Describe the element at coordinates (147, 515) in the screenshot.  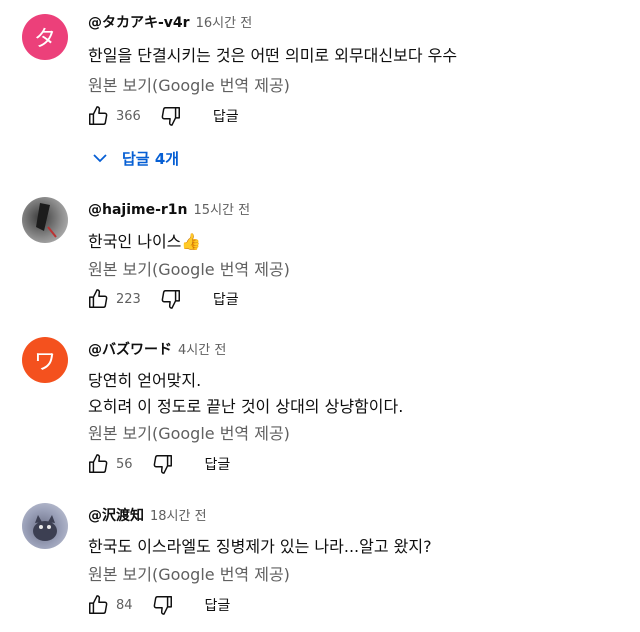
I see `comment-header: @沢渡知 18시간 전` at that location.